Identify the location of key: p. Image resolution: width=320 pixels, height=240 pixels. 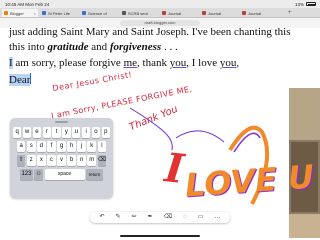
(105, 132).